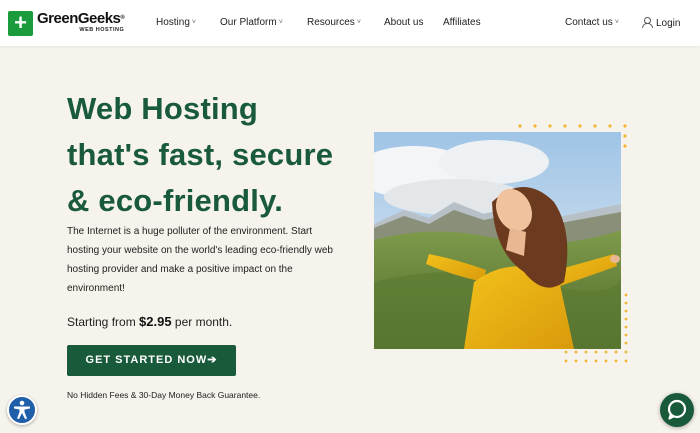  I want to click on price-value: $2.95, so click(155, 321).